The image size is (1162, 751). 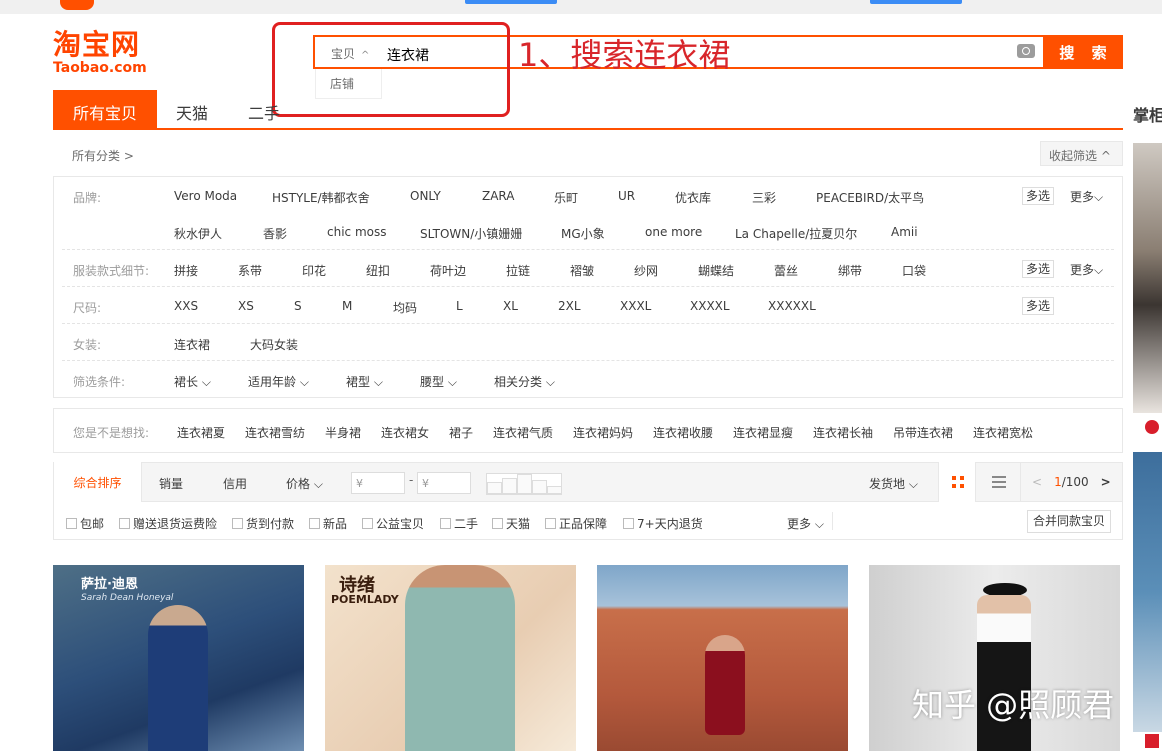 What do you see at coordinates (246, 306) in the screenshot?
I see `filter-option: XS` at bounding box center [246, 306].